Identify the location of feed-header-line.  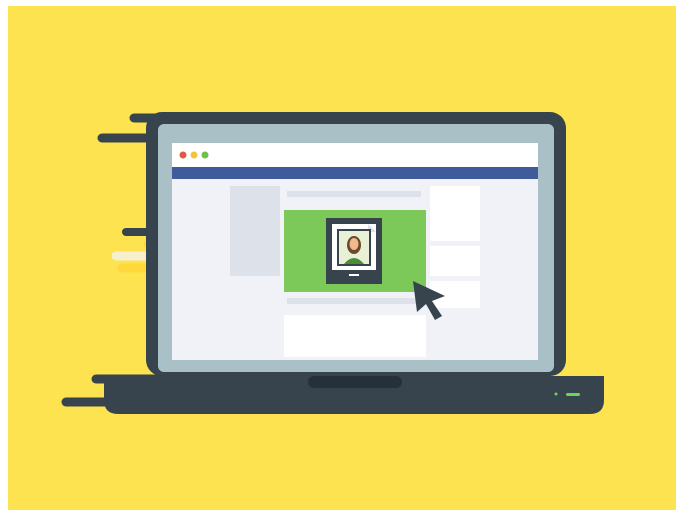
(354, 194).